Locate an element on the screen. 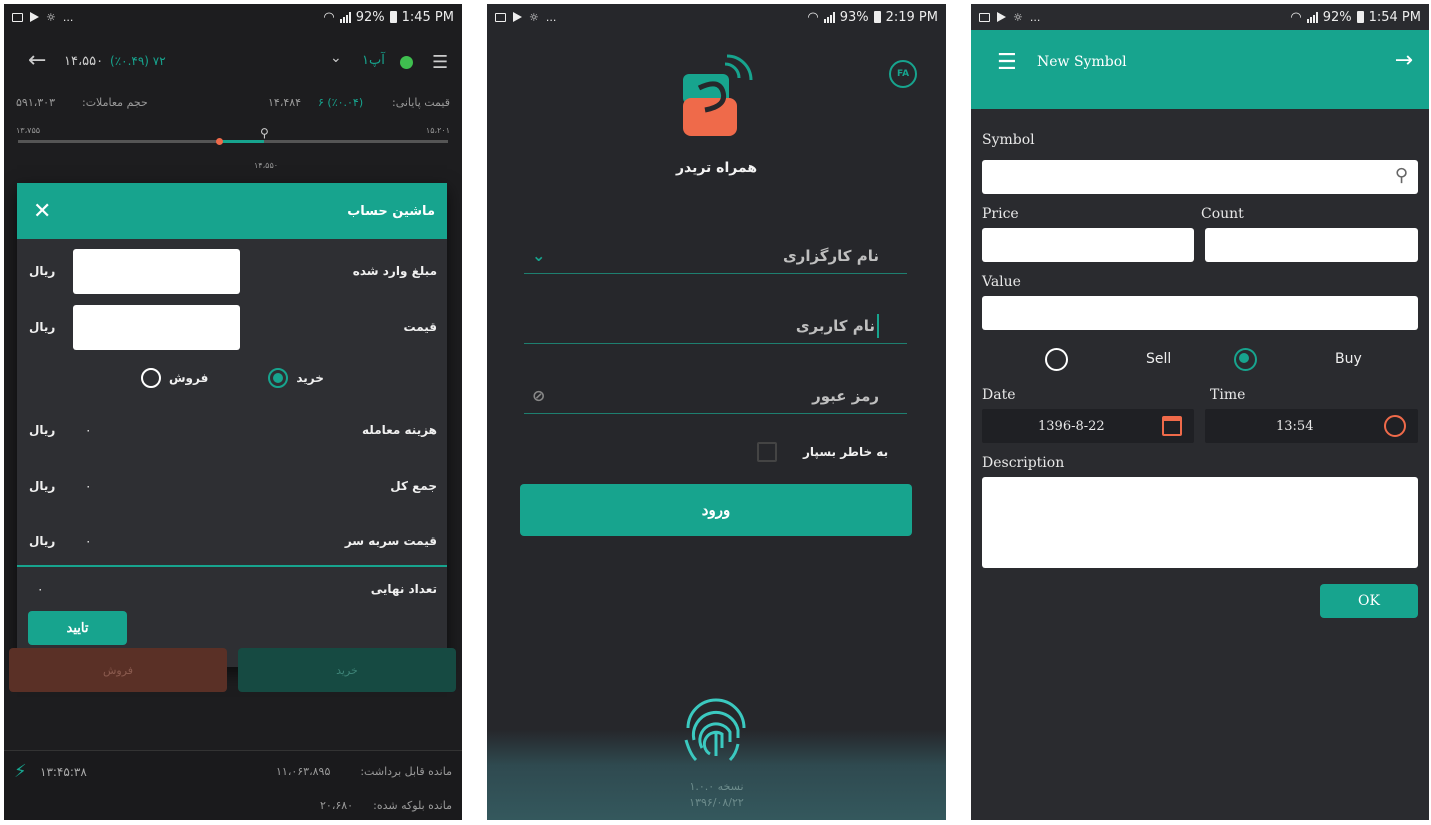 This screenshot has height=825, width=1431. buy-button-bg: خرید is located at coordinates (347, 670).